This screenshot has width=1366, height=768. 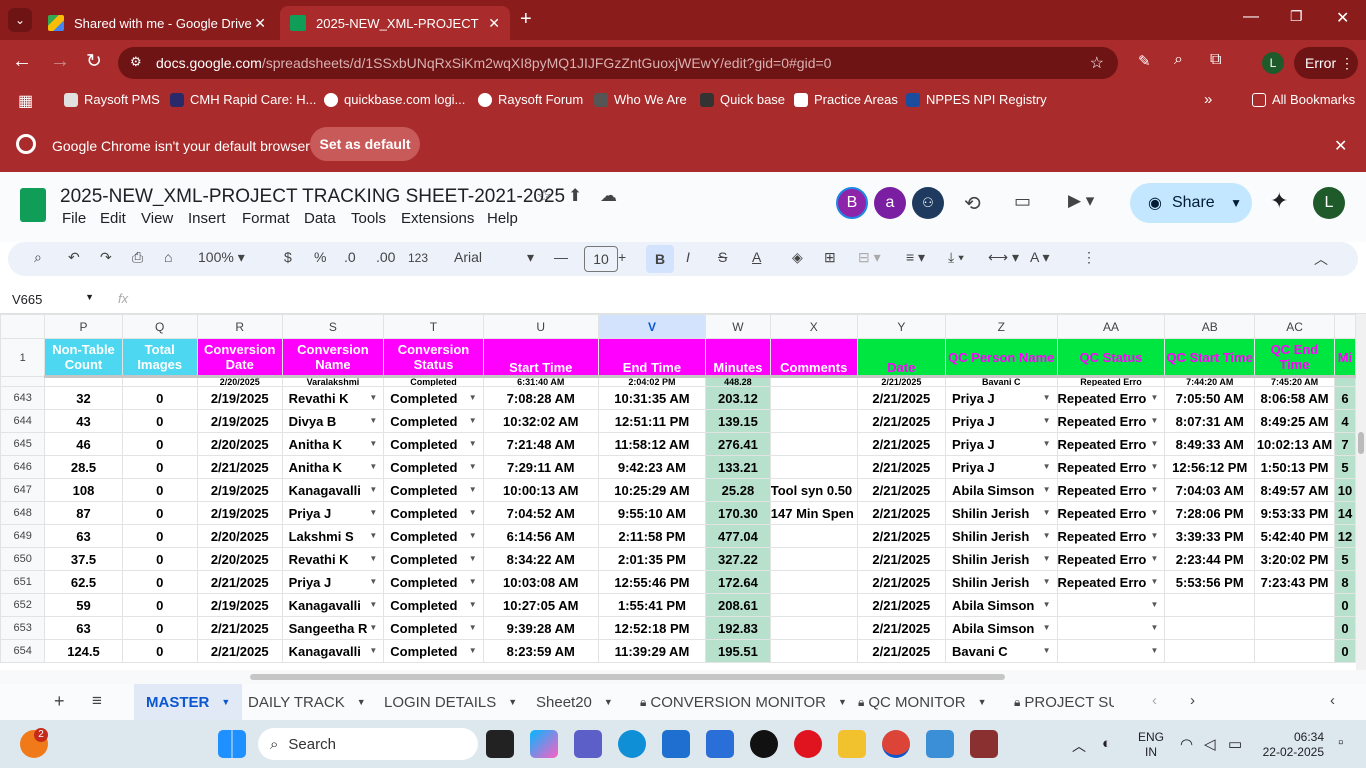 What do you see at coordinates (540, 582) in the screenshot?
I see `cell: 10:03:08 AM` at bounding box center [540, 582].